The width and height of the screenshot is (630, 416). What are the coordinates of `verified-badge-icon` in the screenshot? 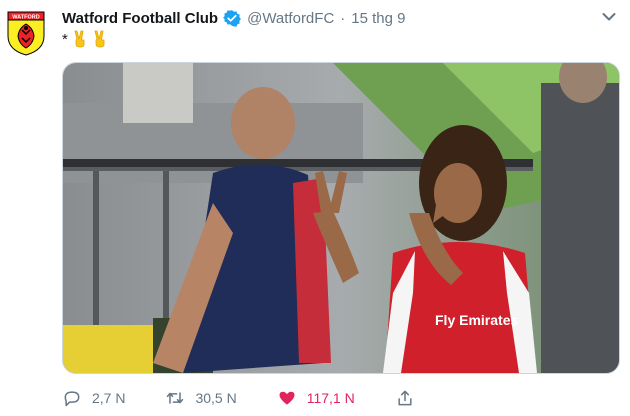 It's located at (232, 18).